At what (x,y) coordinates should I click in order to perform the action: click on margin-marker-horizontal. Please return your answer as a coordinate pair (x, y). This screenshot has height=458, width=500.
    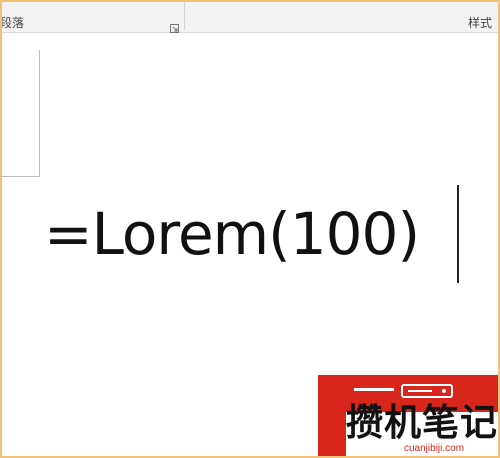
    Looking at the image, I should click on (20, 176).